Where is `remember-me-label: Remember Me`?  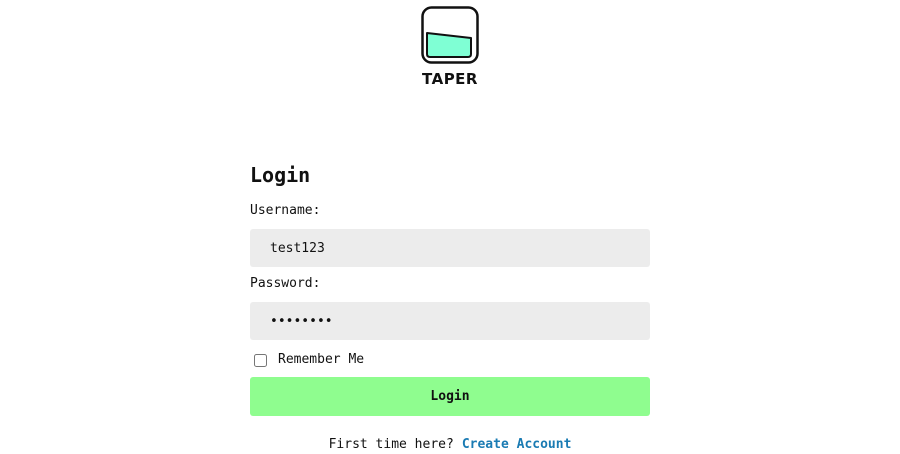 remember-me-label: Remember Me is located at coordinates (321, 360).